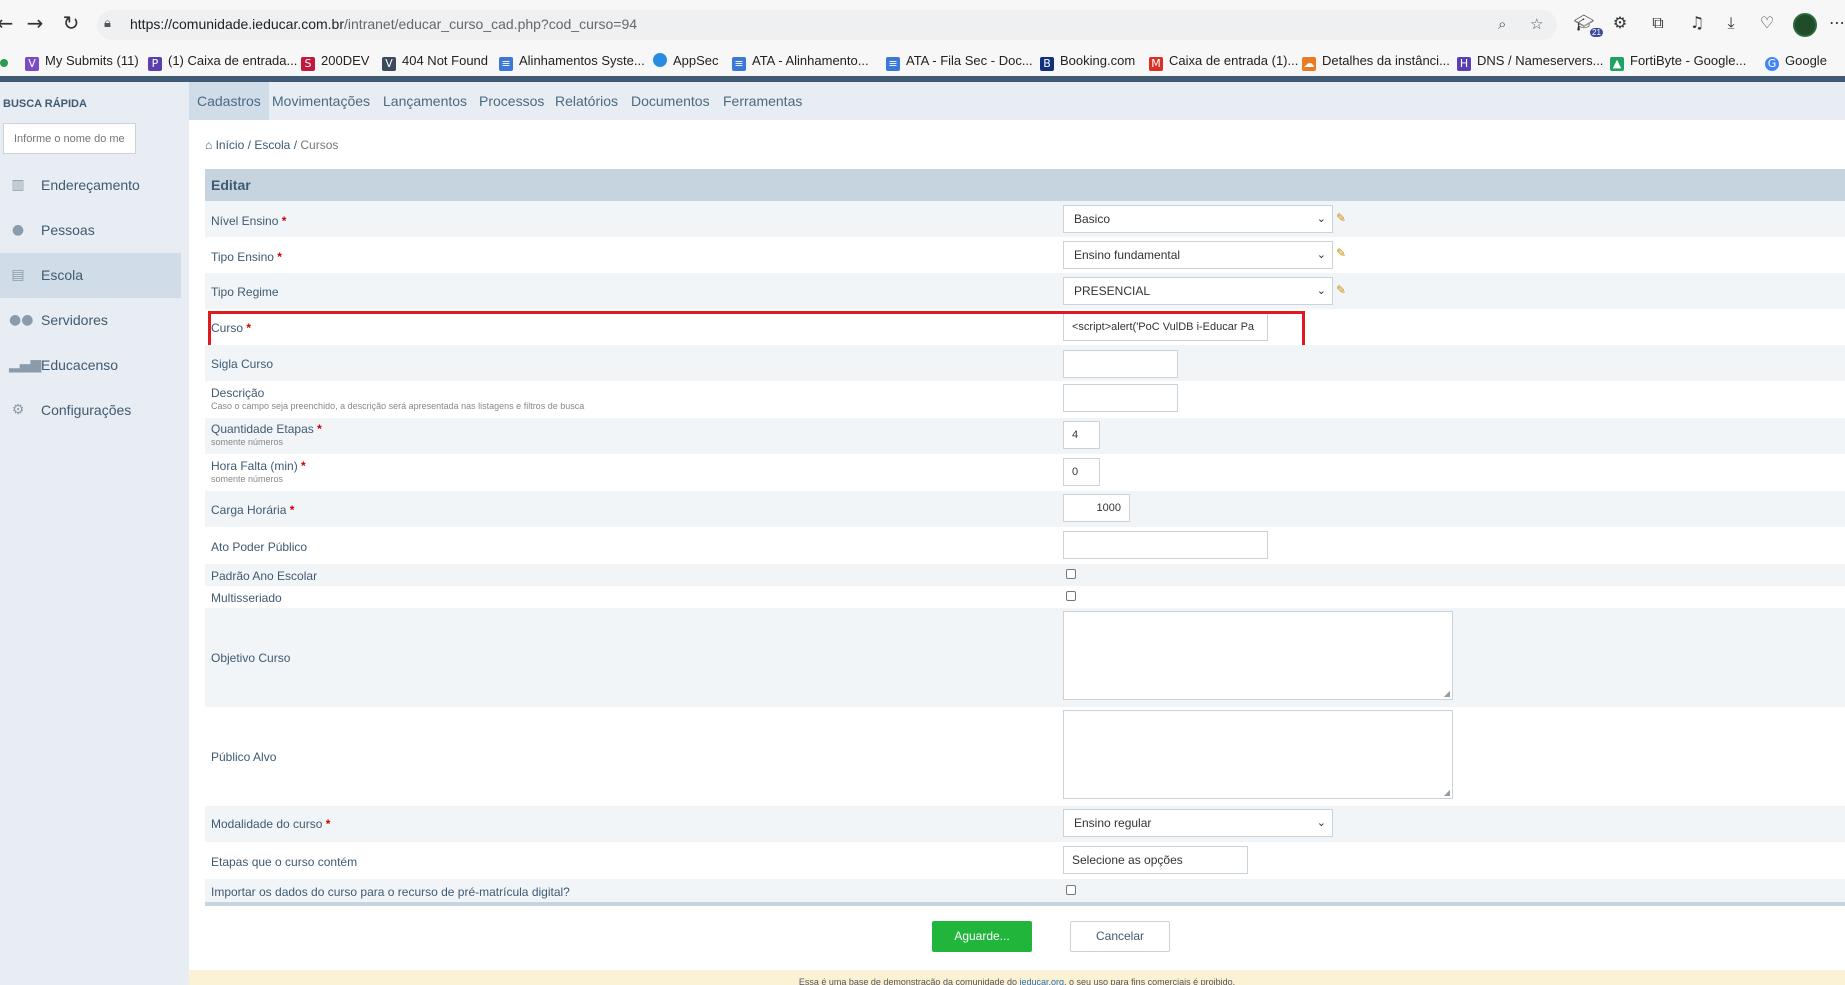 The image size is (1845, 985). What do you see at coordinates (45, 104) in the screenshot?
I see `quick-search-title: BUSCA RÁPIDA` at bounding box center [45, 104].